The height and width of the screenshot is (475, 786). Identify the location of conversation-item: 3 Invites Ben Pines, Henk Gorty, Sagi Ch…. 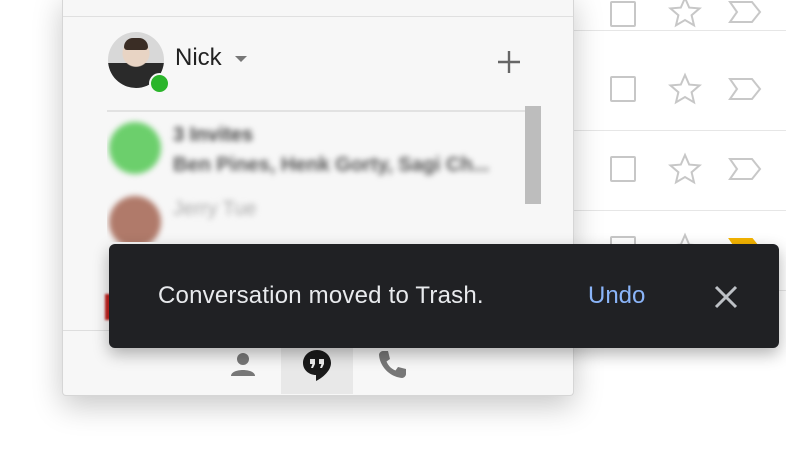
(314, 149).